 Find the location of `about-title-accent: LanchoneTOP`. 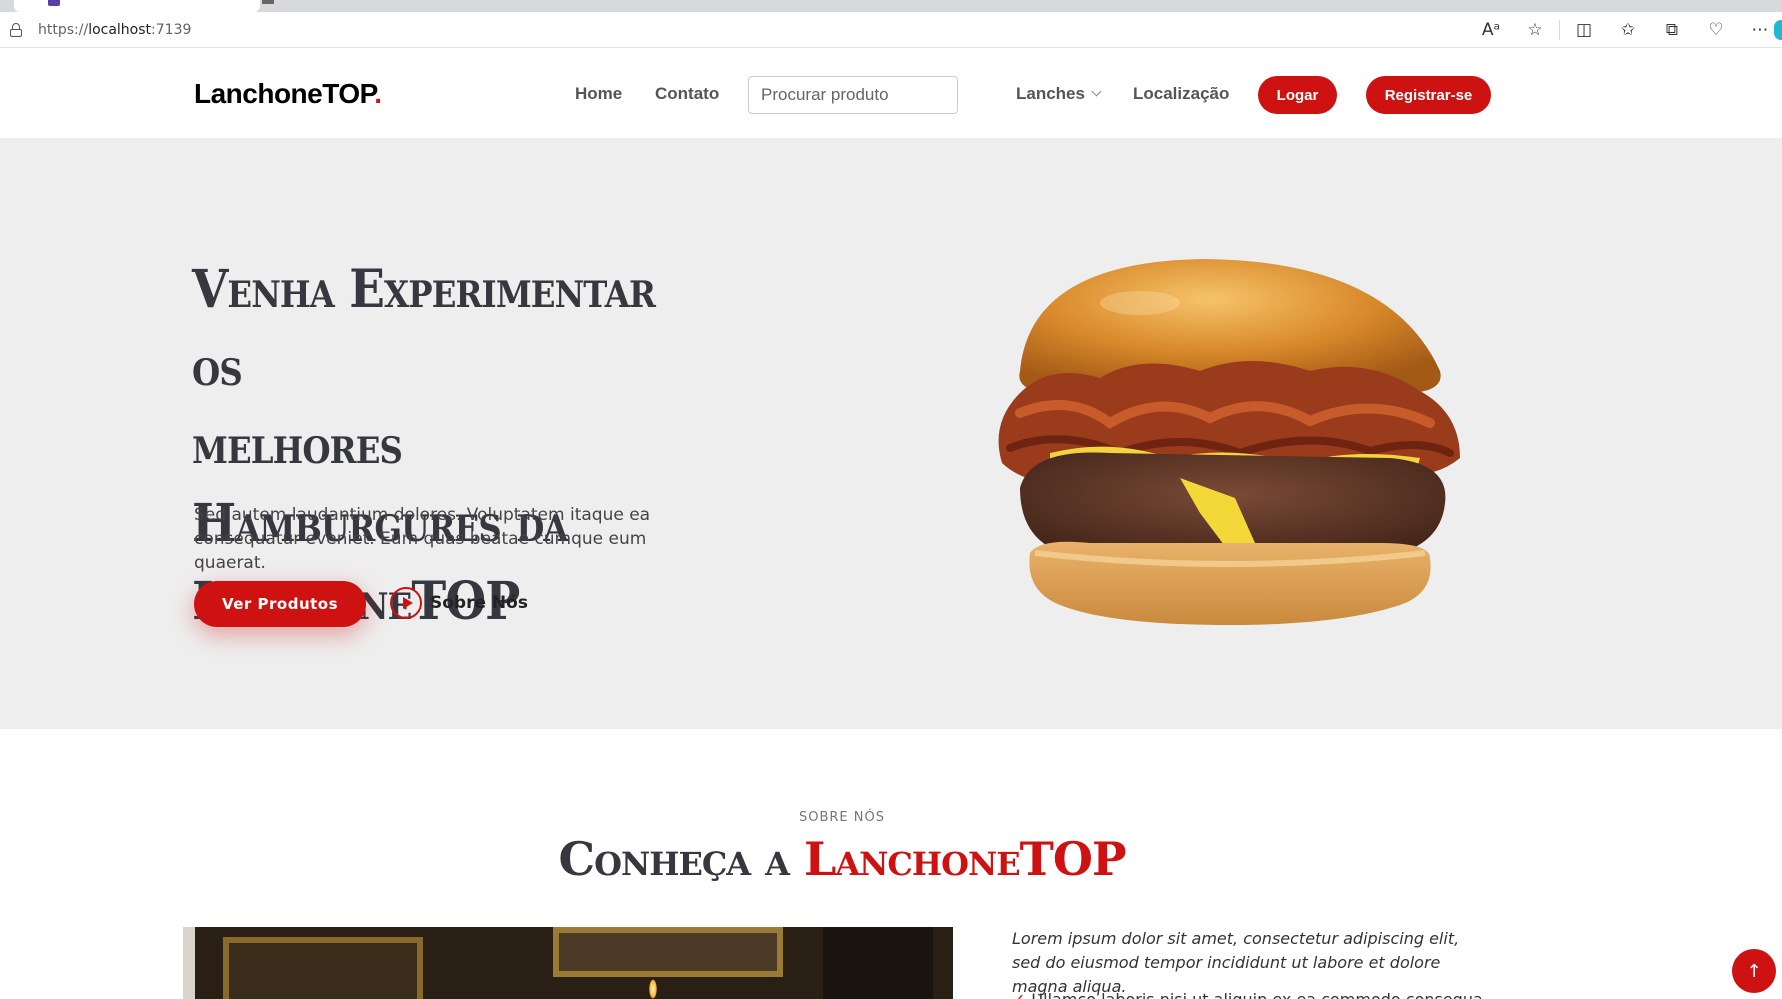

about-title-accent: LanchoneTOP is located at coordinates (965, 859).